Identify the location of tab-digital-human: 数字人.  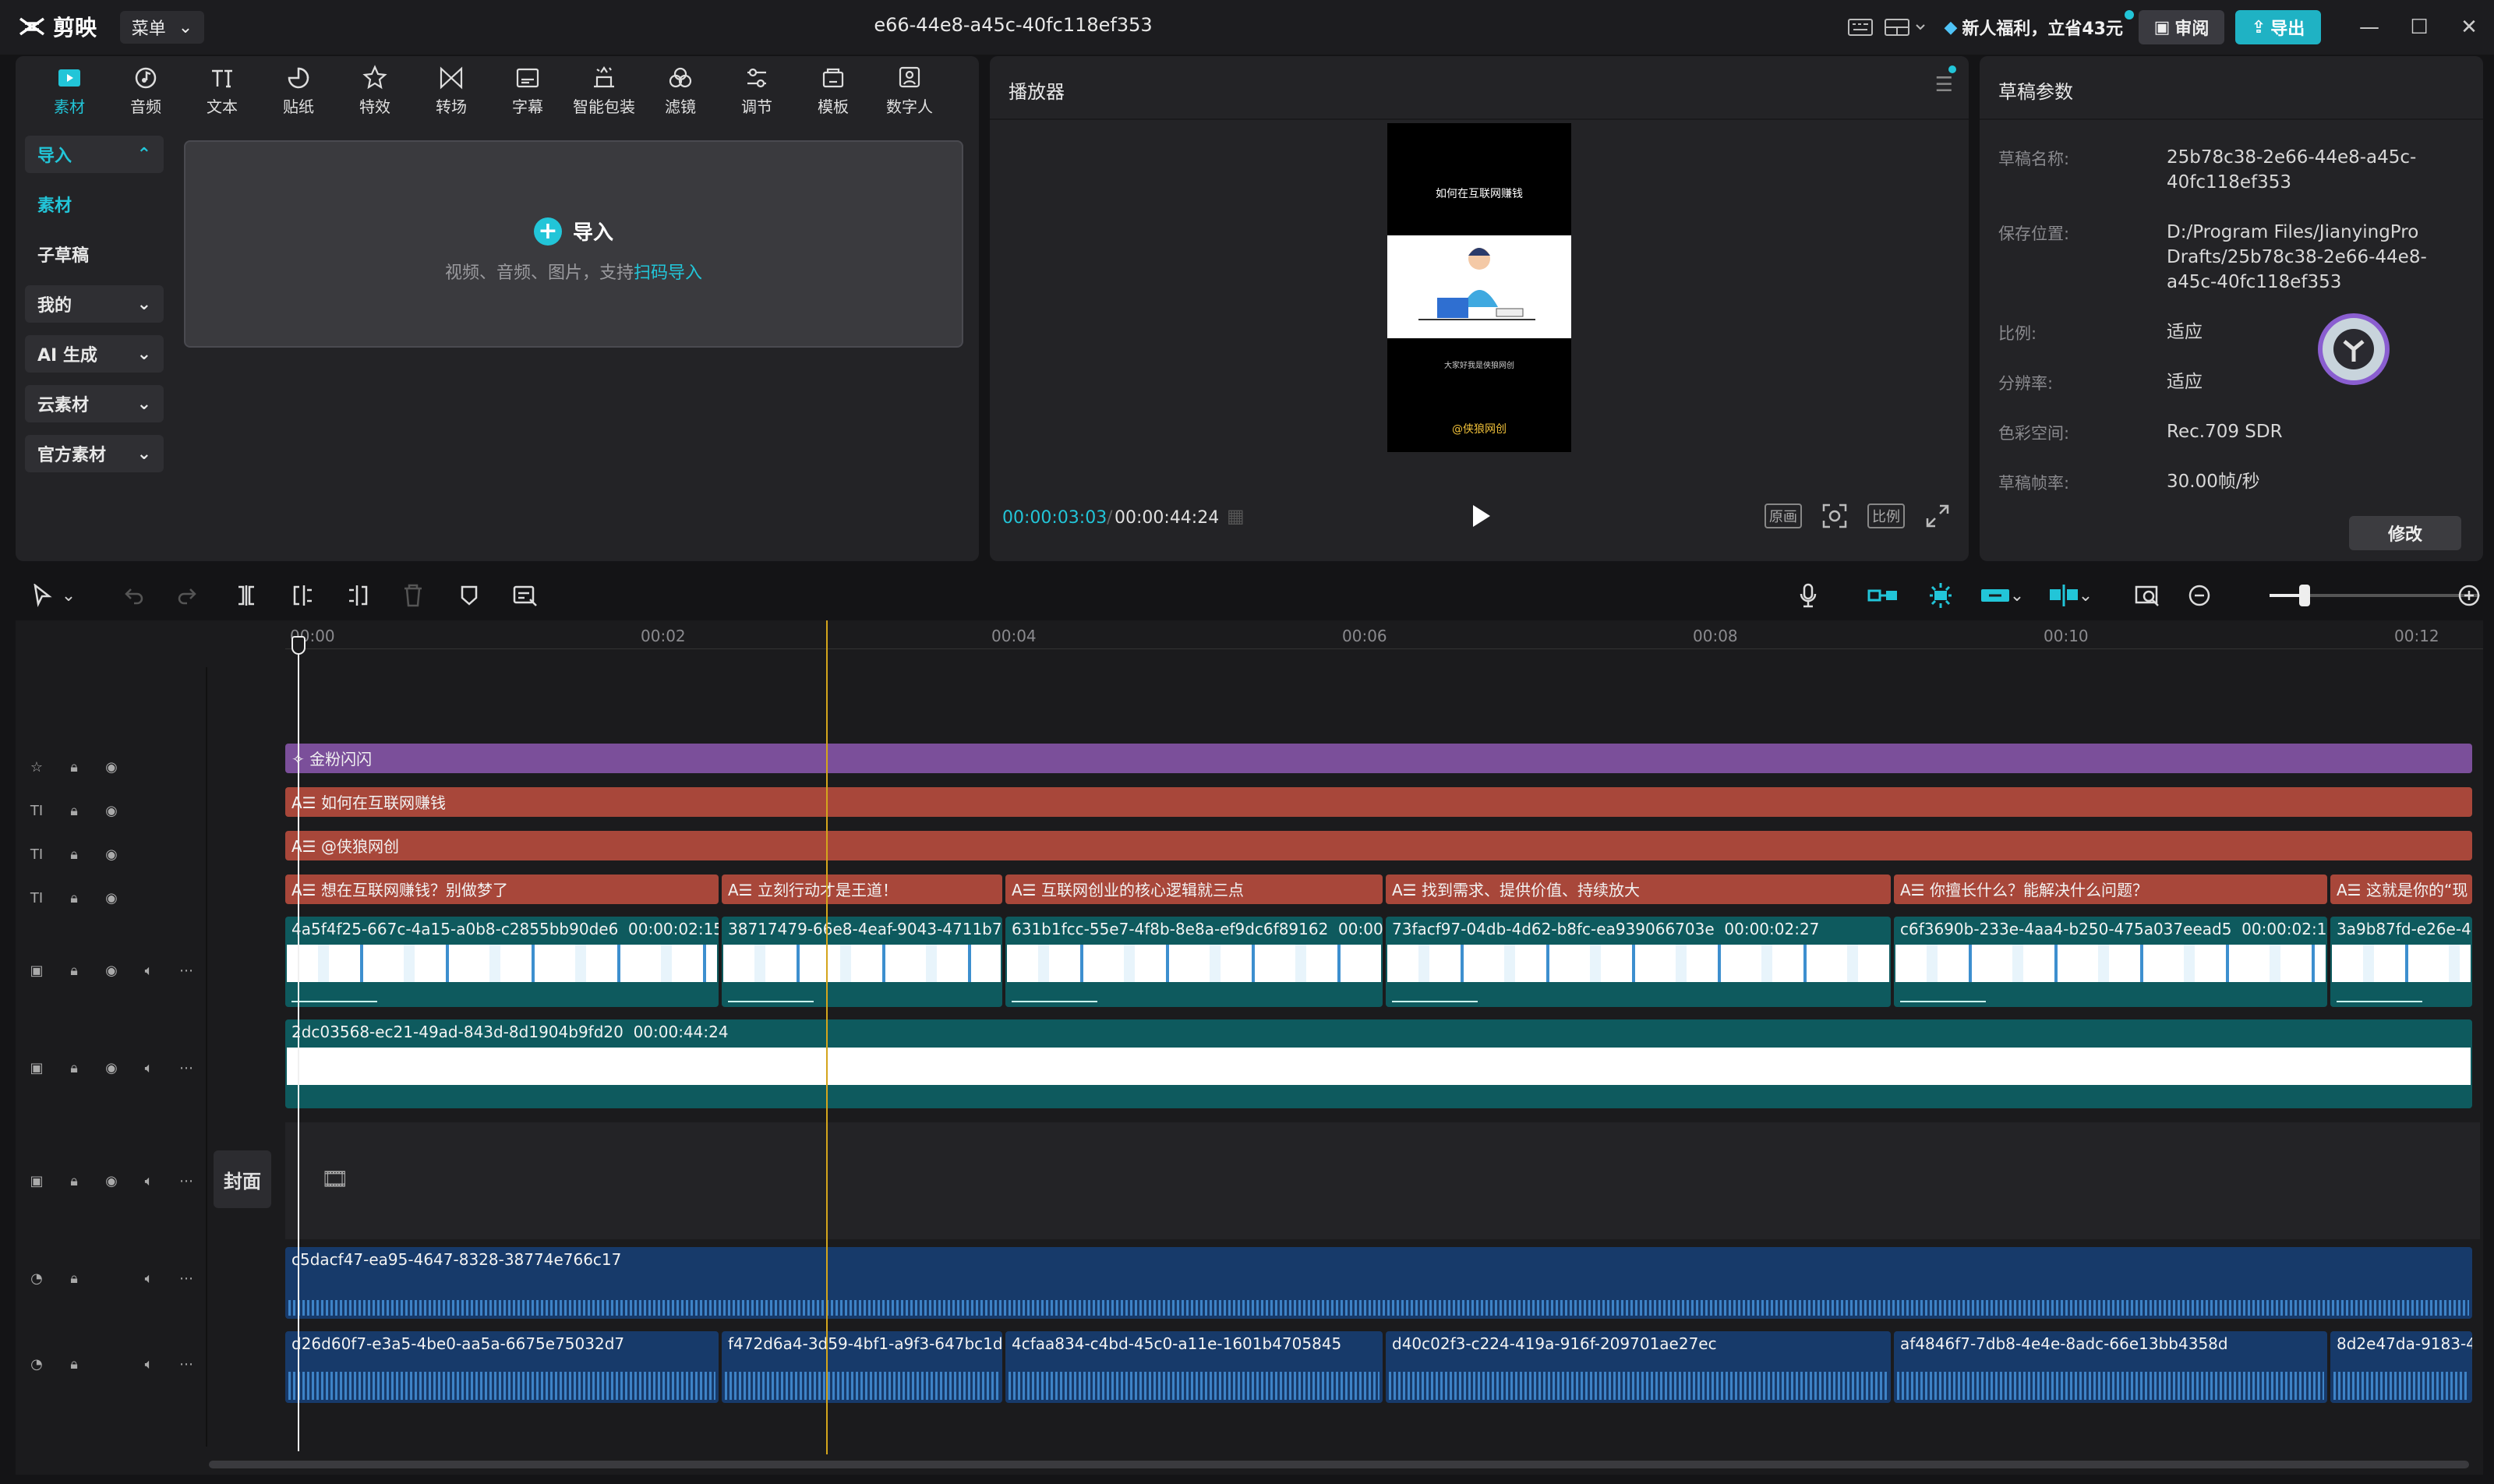
(909, 90).